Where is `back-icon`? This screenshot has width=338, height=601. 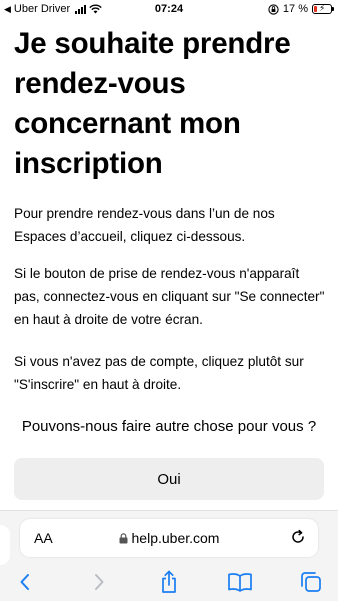 back-icon is located at coordinates (24, 582).